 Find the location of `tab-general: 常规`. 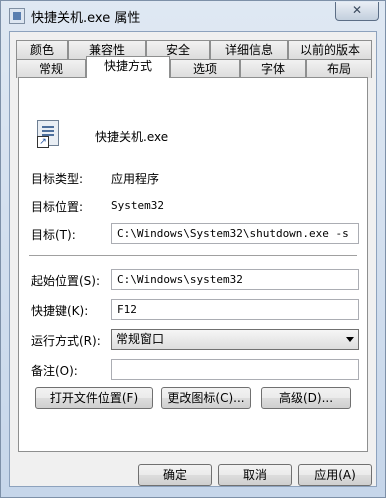

tab-general: 常规 is located at coordinates (51, 68).